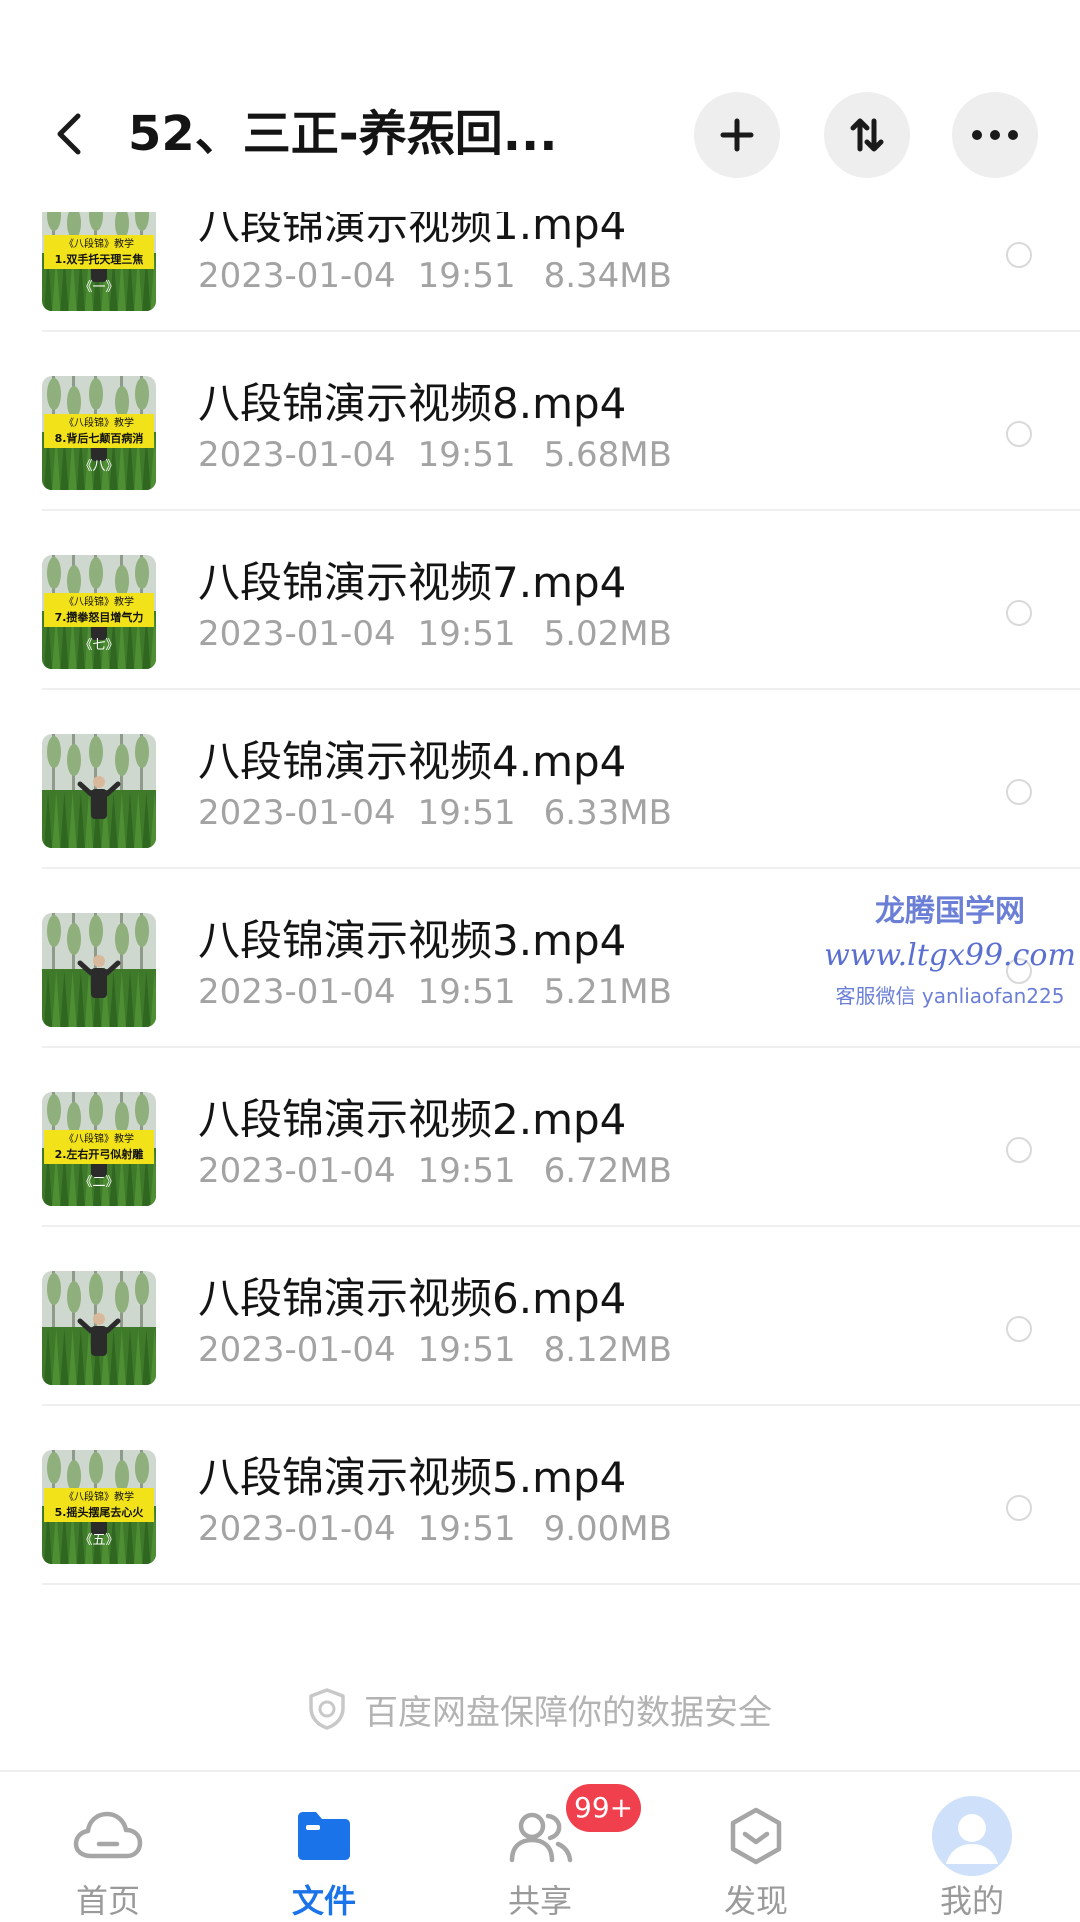  What do you see at coordinates (972, 1836) in the screenshot?
I see `avatar-icon` at bounding box center [972, 1836].